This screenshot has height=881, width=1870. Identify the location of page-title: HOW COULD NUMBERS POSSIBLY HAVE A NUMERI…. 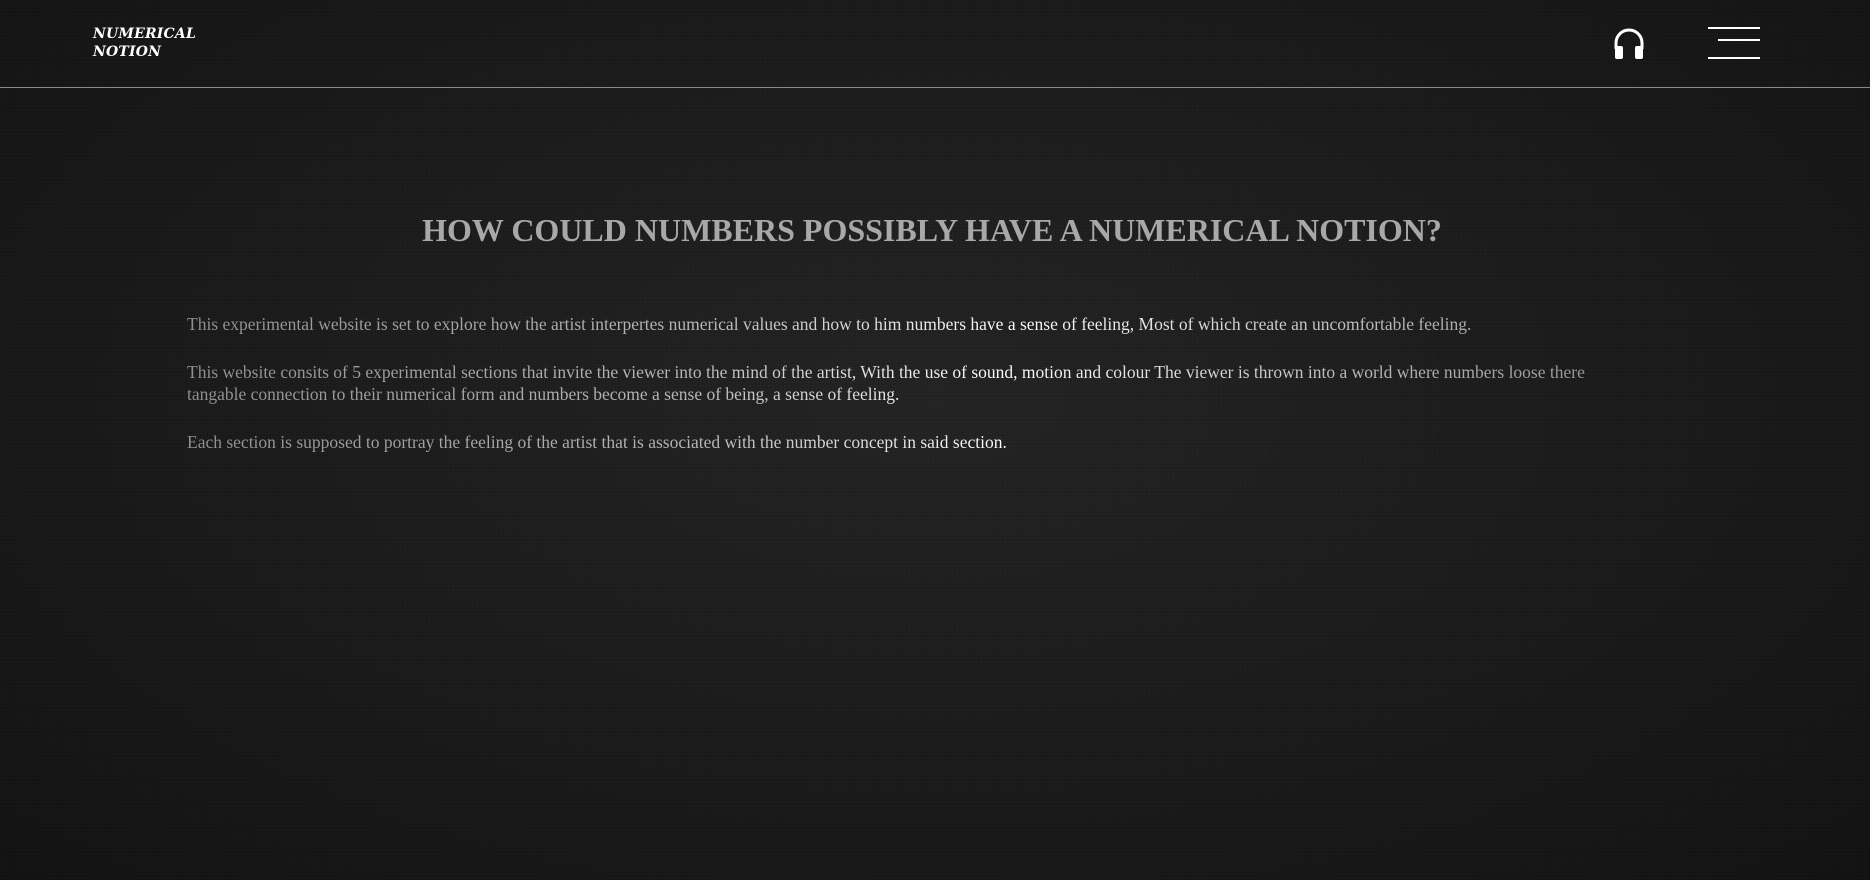
(932, 230).